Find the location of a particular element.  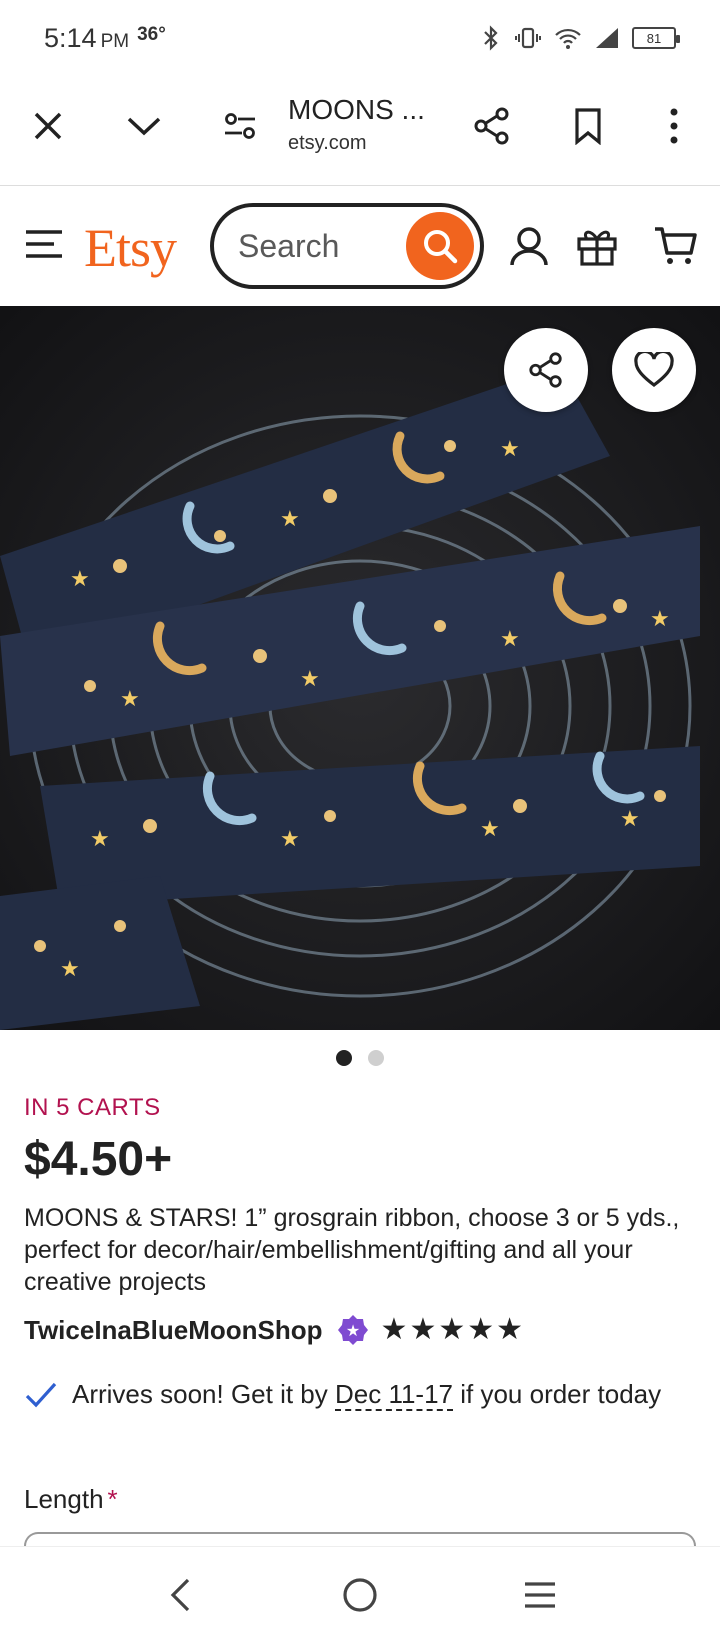

product-price: $4.50+ is located at coordinates (98, 1159).